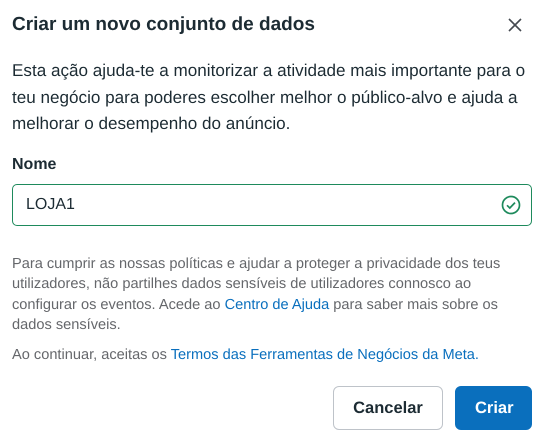  What do you see at coordinates (324, 354) in the screenshot?
I see `help-link: Termos das Ferramentas de Negócios da Meta.` at bounding box center [324, 354].